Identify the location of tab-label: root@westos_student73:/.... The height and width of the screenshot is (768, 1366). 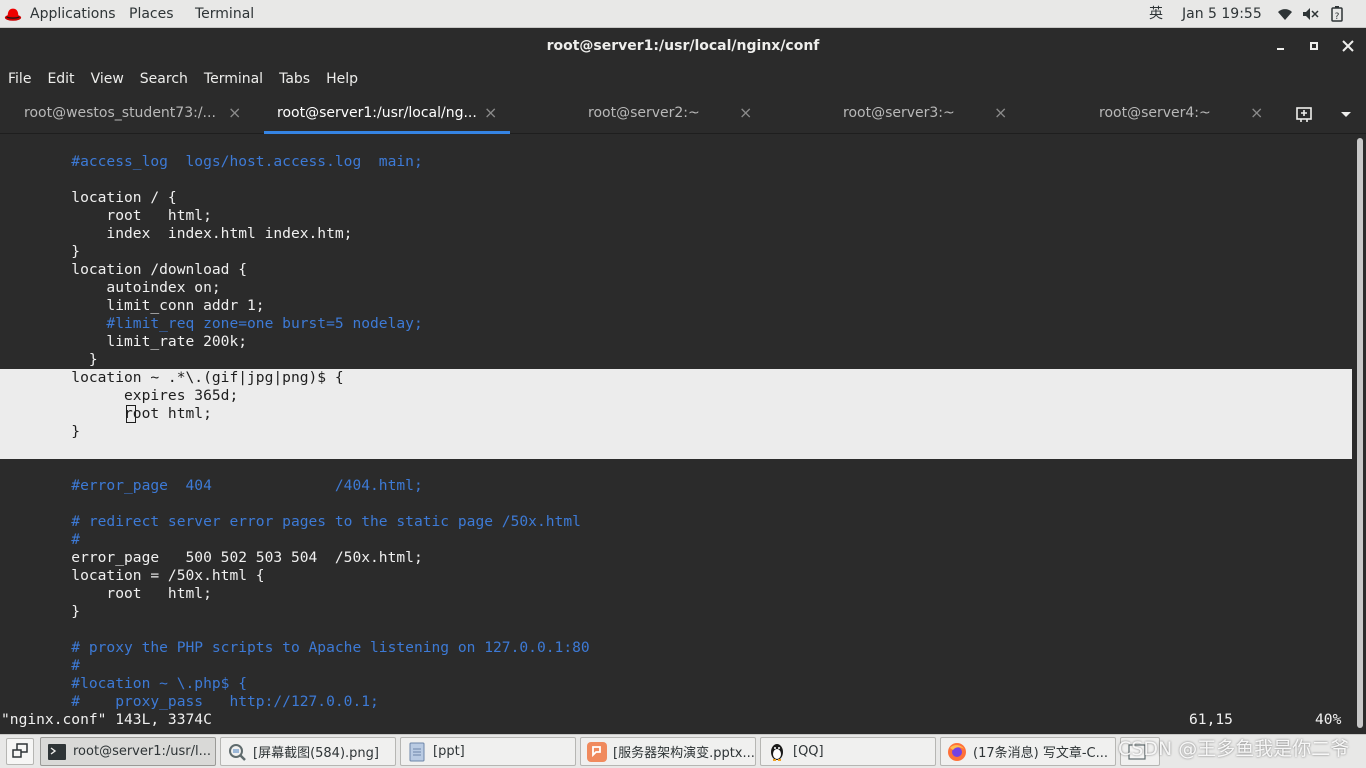
(120, 113).